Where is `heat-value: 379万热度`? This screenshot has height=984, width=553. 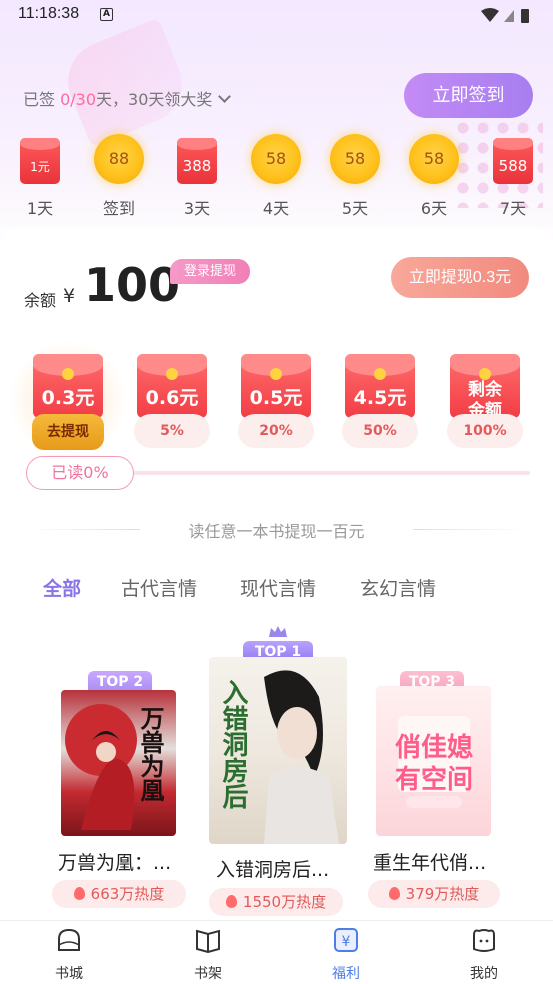 heat-value: 379万热度 is located at coordinates (442, 894).